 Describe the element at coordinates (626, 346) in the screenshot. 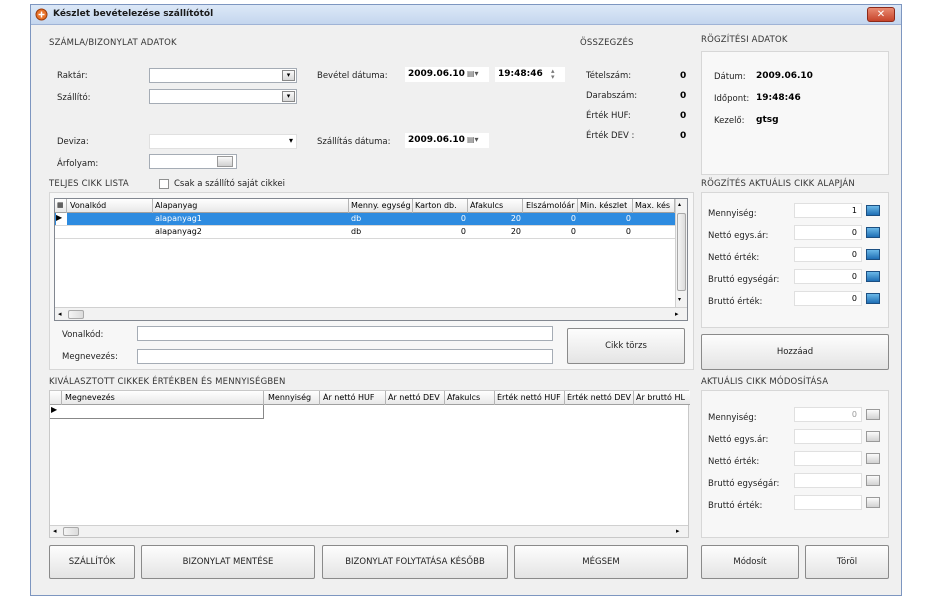

I see `item-master-button: Cikk törzs` at that location.